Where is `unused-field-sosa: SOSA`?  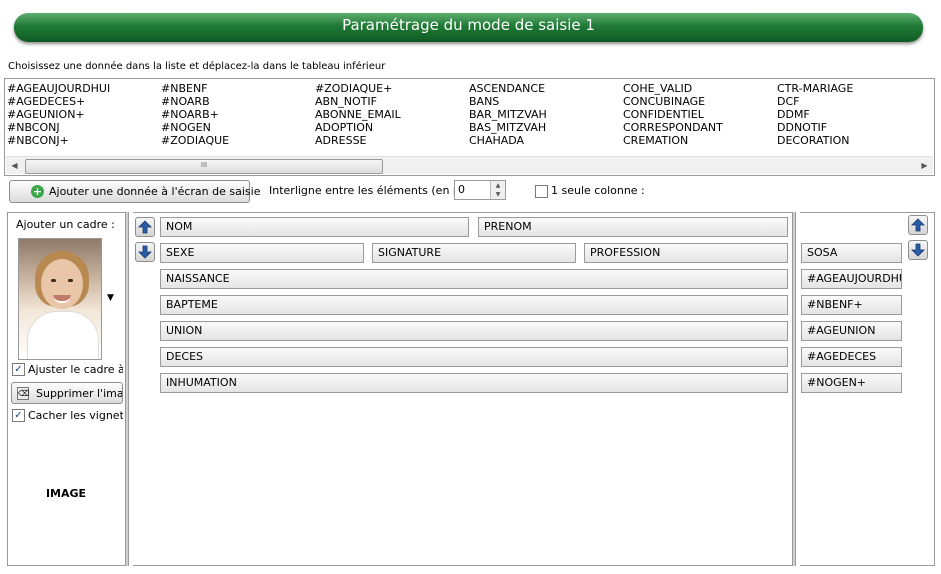 unused-field-sosa: SOSA is located at coordinates (851, 253).